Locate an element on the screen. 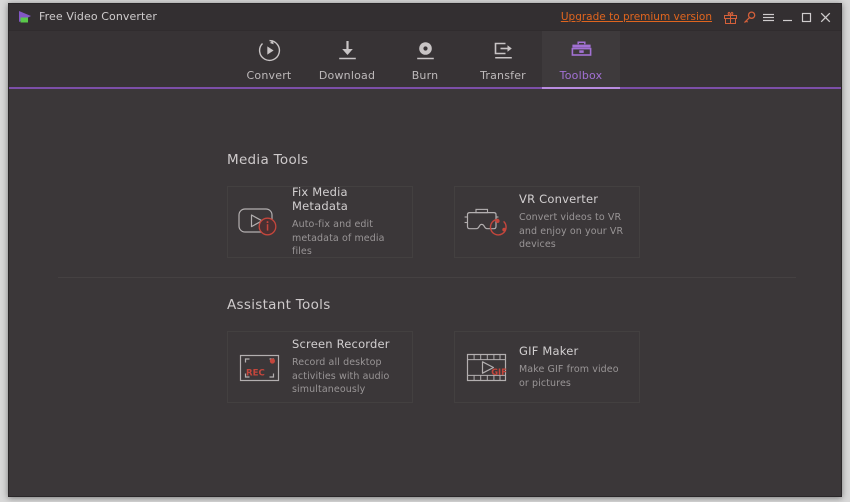 This screenshot has height=502, width=850. vr-converter-icon is located at coordinates (487, 222).